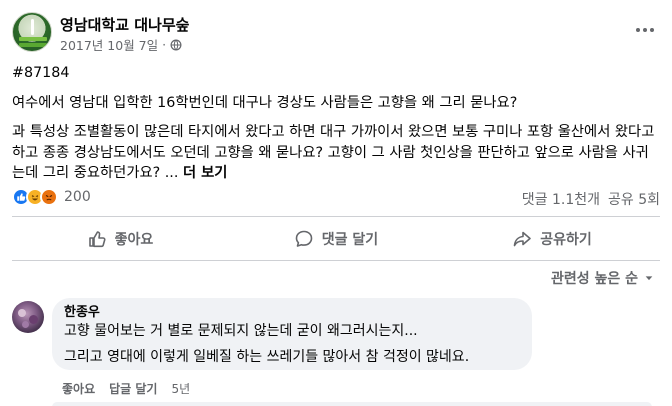 The width and height of the screenshot is (672, 406). I want to click on comment-count-link: 댓글 1.1천개, so click(561, 199).